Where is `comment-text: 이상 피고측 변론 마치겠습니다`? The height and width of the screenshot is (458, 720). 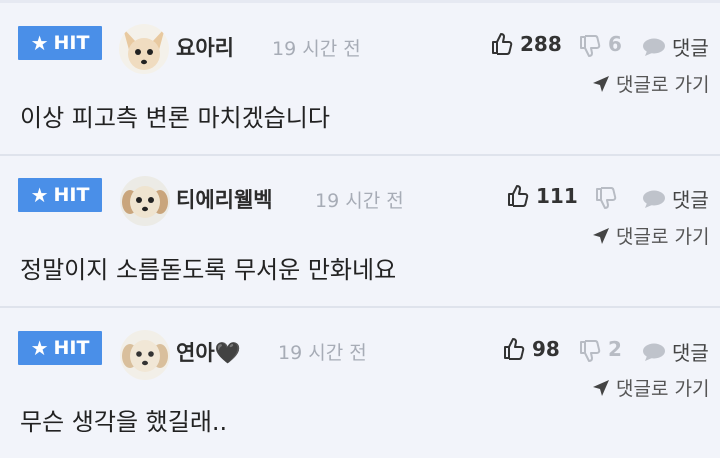
comment-text: 이상 피고측 변론 마치겠습니다 is located at coordinates (175, 118).